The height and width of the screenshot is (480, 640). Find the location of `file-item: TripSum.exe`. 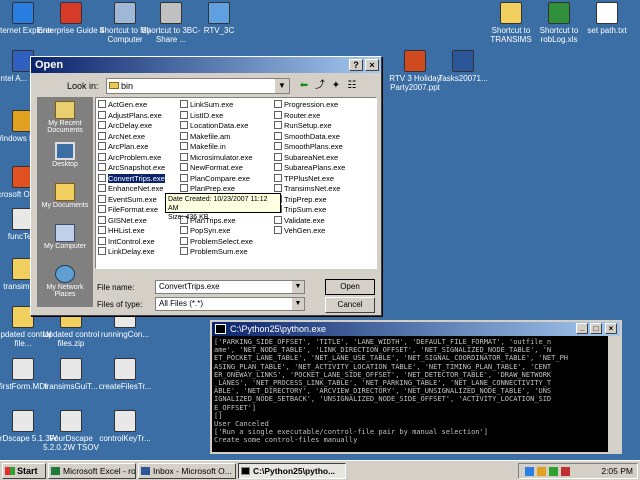

file-item: TripSum.exe is located at coordinates (309, 210).